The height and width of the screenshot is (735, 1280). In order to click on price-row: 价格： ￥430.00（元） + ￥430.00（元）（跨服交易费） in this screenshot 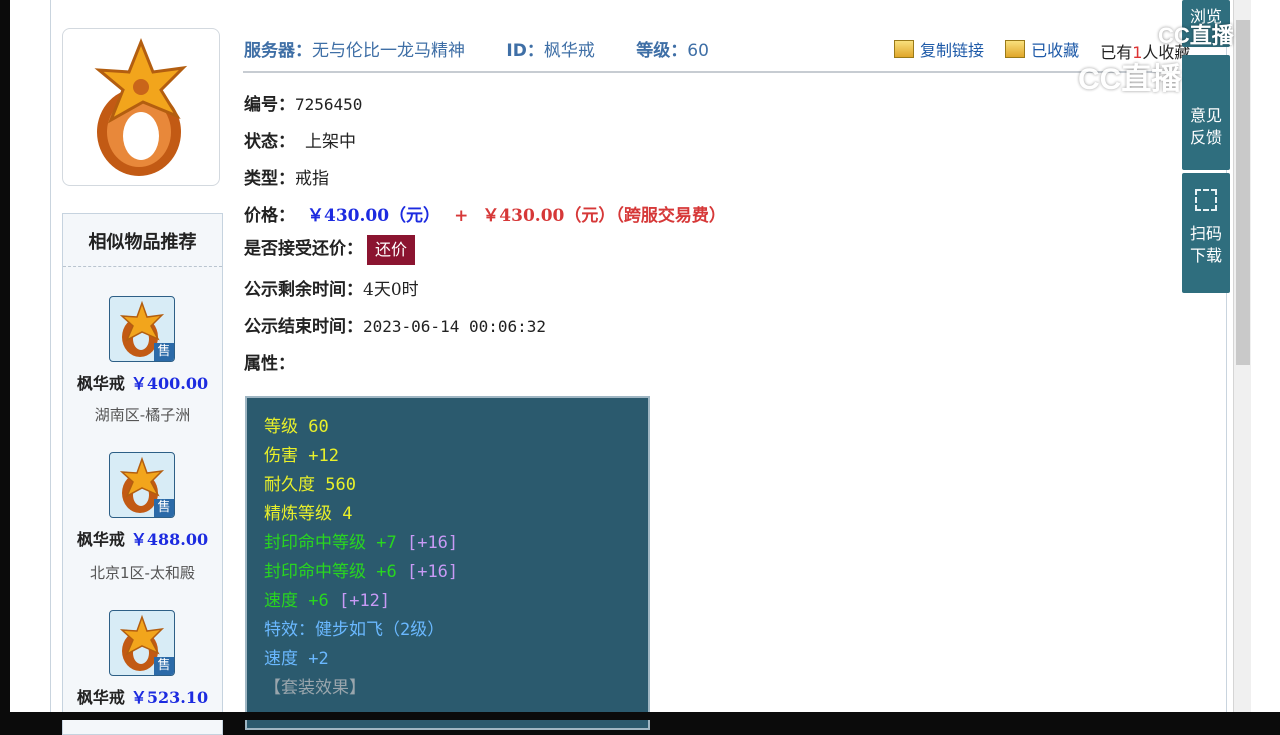, I will do `click(485, 216)`.